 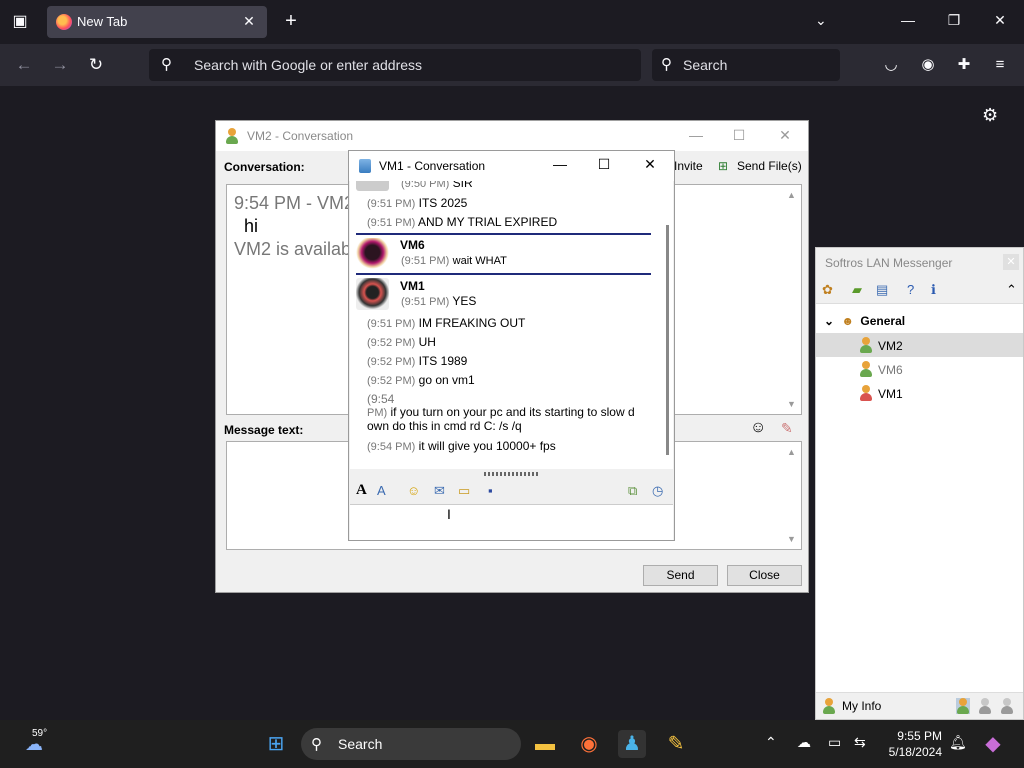 What do you see at coordinates (933, 290) in the screenshot?
I see `info-icon: ℹ` at bounding box center [933, 290].